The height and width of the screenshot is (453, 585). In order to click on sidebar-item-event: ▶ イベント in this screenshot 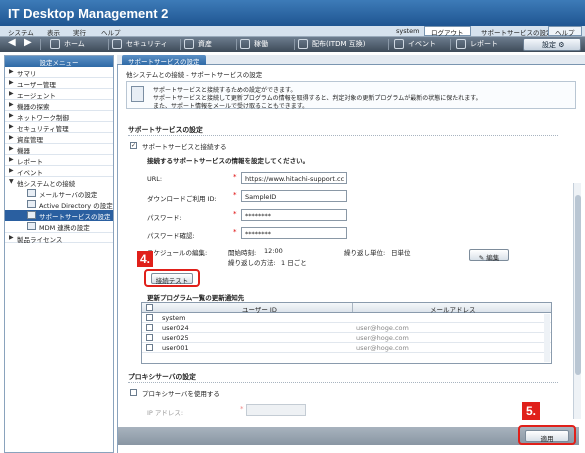, I will do `click(59, 171)`.